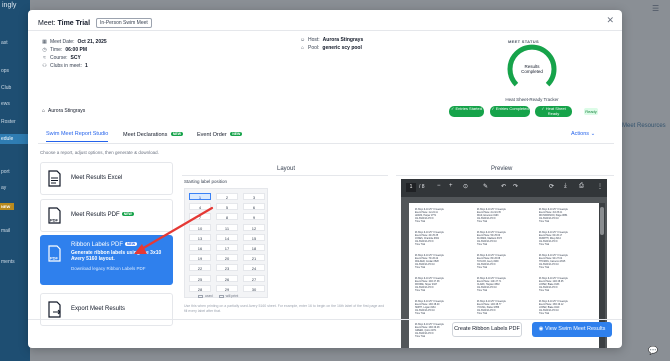 The height and width of the screenshot is (361, 670). I want to click on course-value: SCY, so click(75, 58).